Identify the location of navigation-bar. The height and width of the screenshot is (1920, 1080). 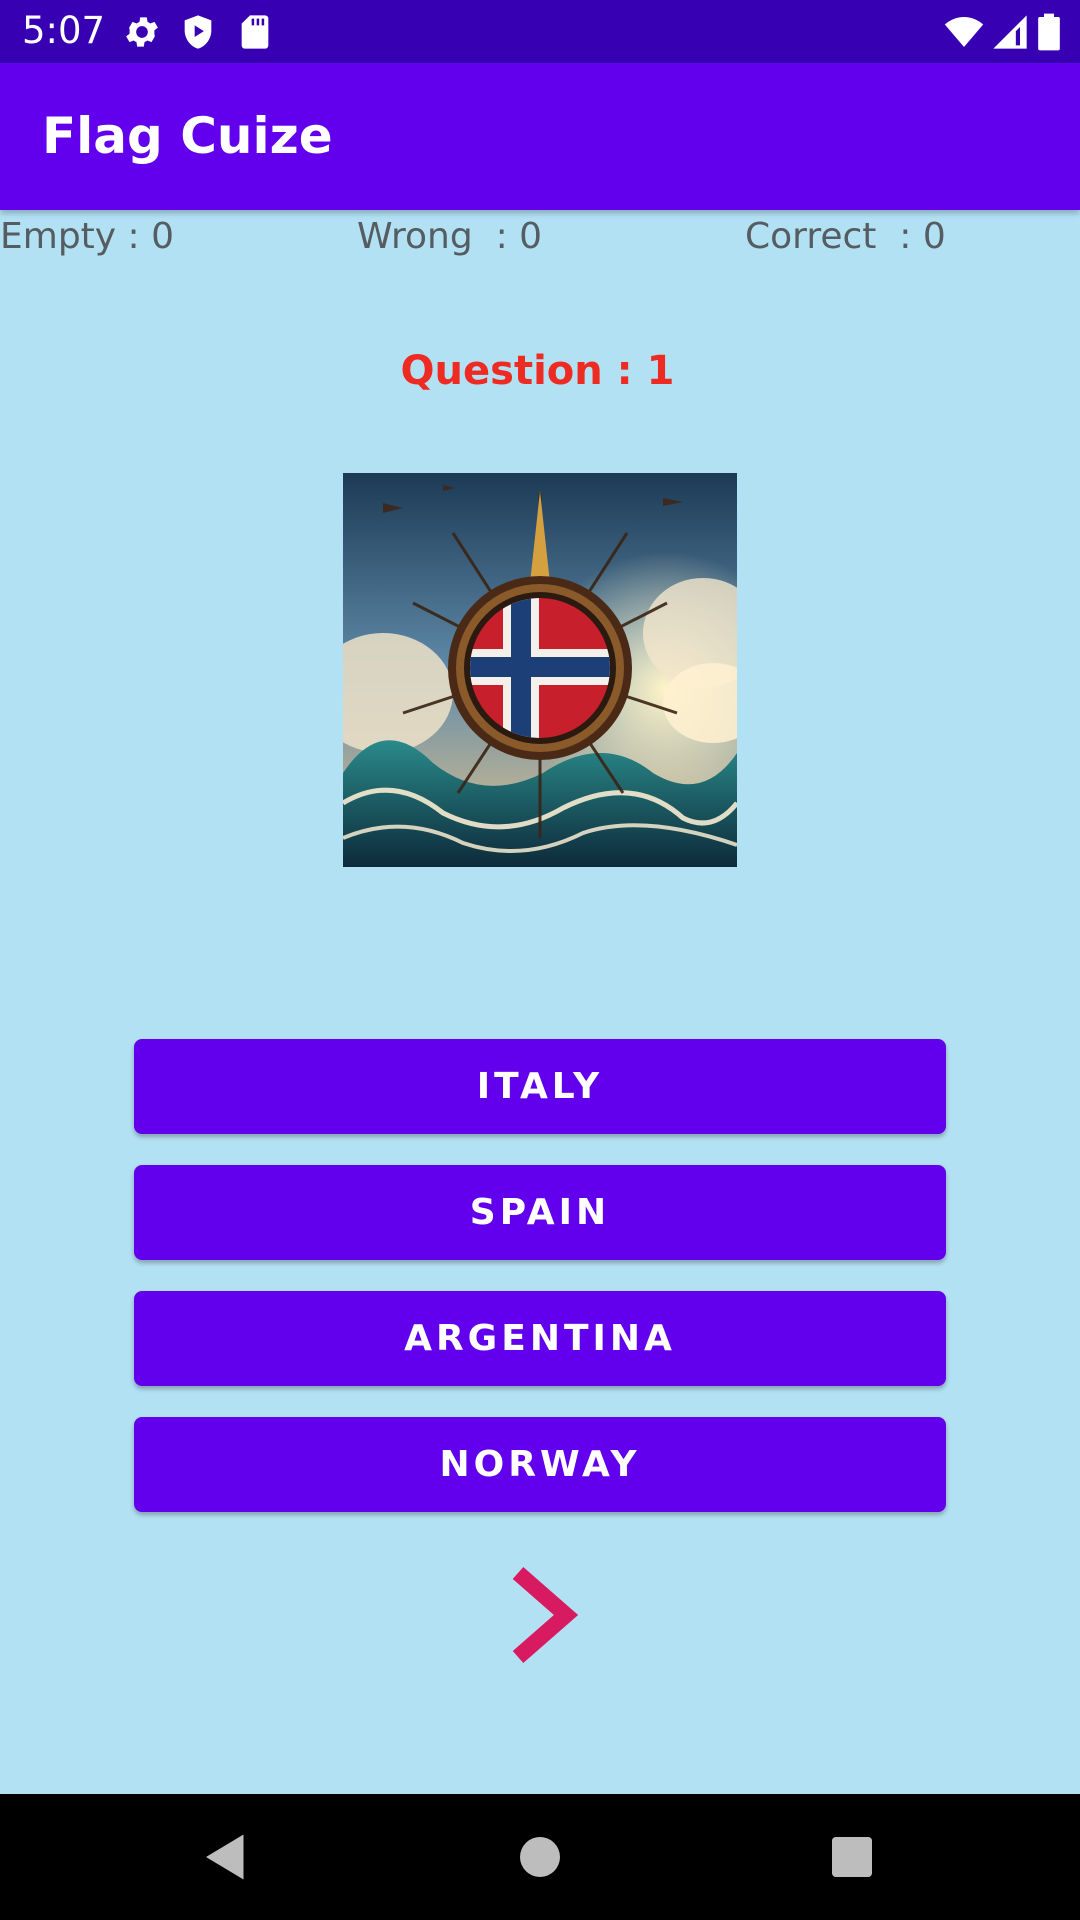
(540, 1857).